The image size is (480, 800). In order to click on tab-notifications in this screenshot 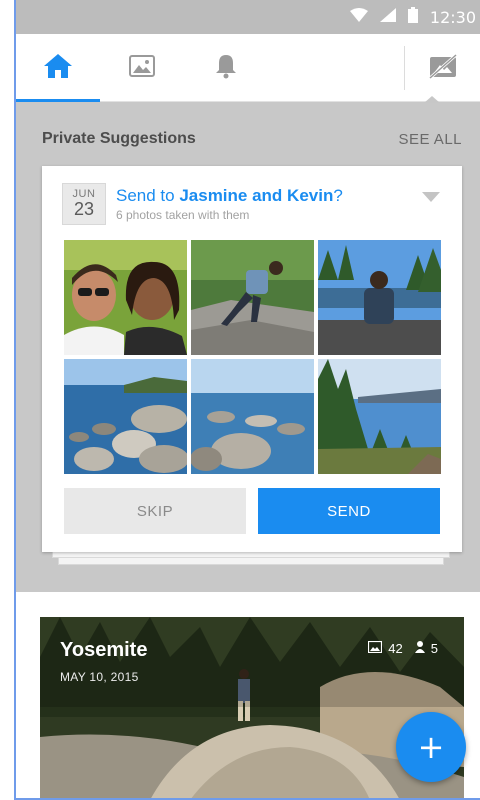, I will do `click(226, 68)`.